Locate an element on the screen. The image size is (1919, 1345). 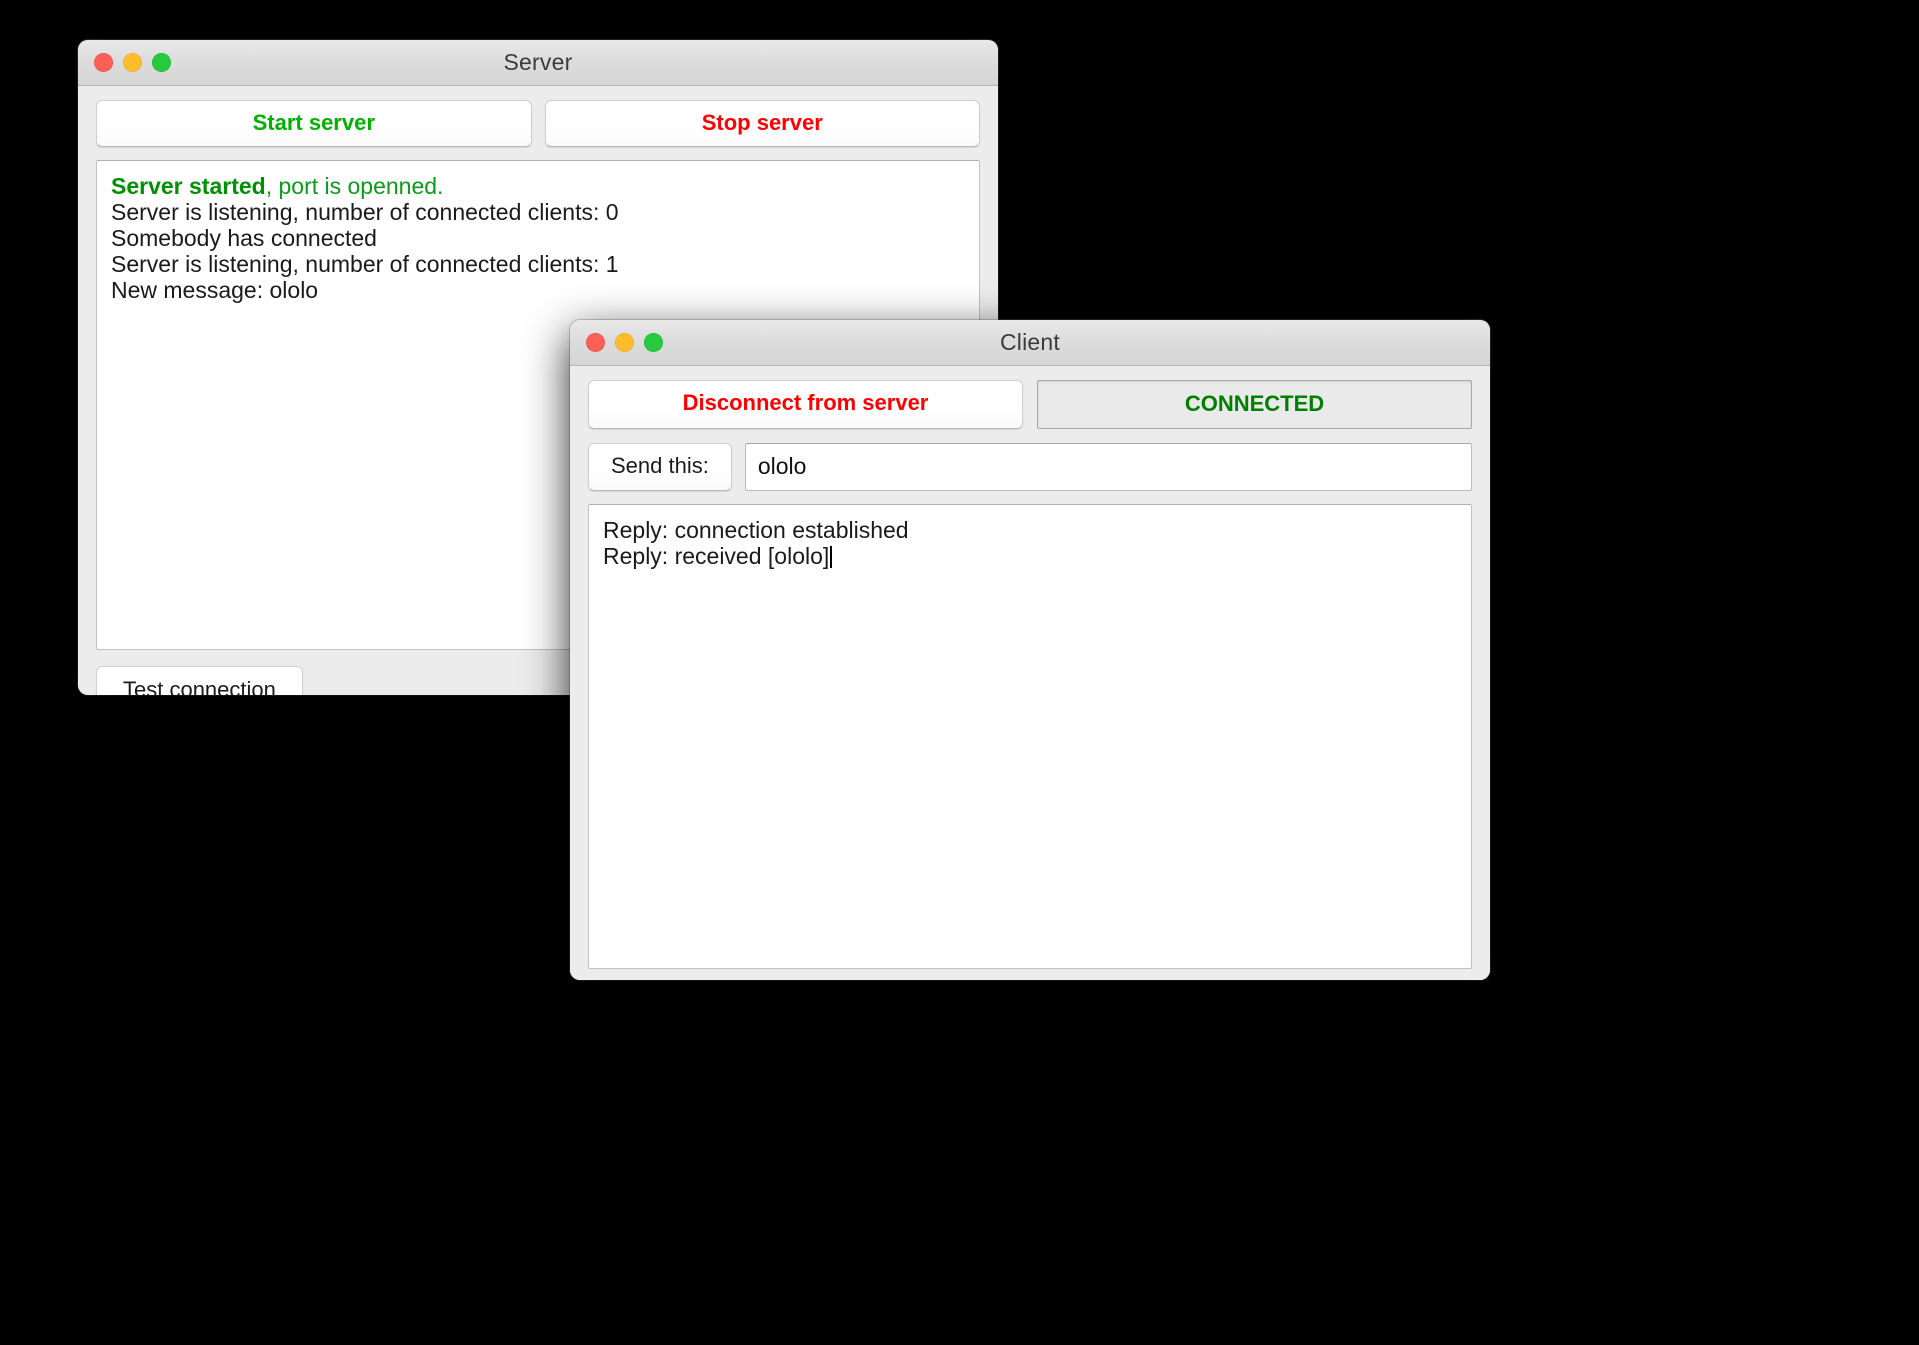
client-window-controls is located at coordinates (624, 342).